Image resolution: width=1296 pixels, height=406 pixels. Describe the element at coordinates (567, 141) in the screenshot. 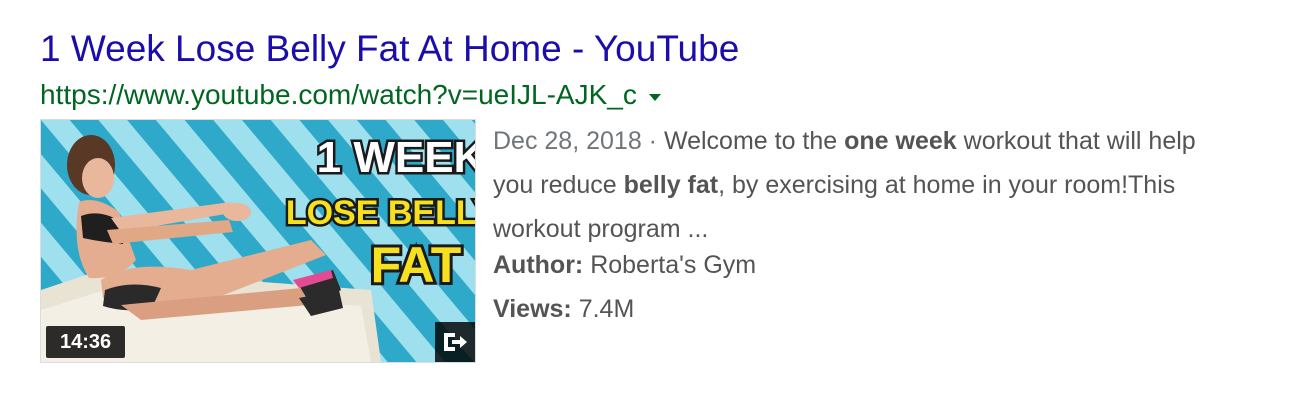

I see `result-date: Dec 28, 2018` at that location.